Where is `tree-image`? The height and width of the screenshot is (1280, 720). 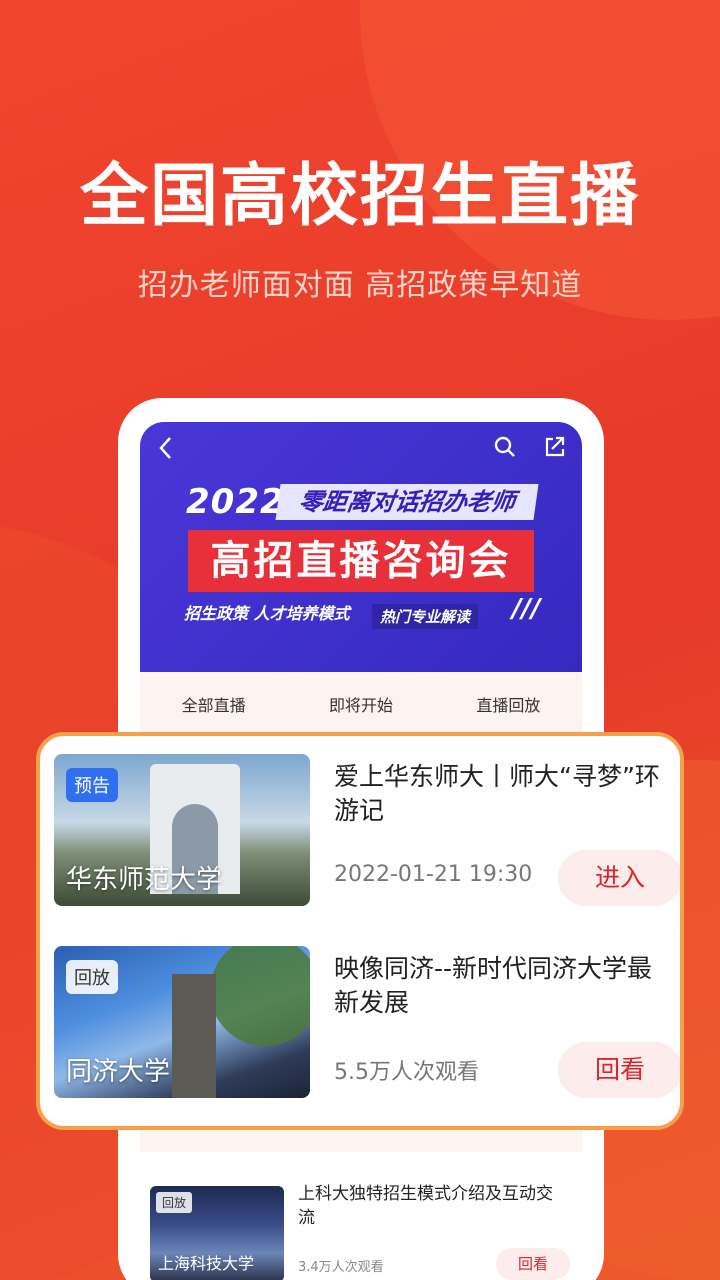
tree-image is located at coordinates (260, 996).